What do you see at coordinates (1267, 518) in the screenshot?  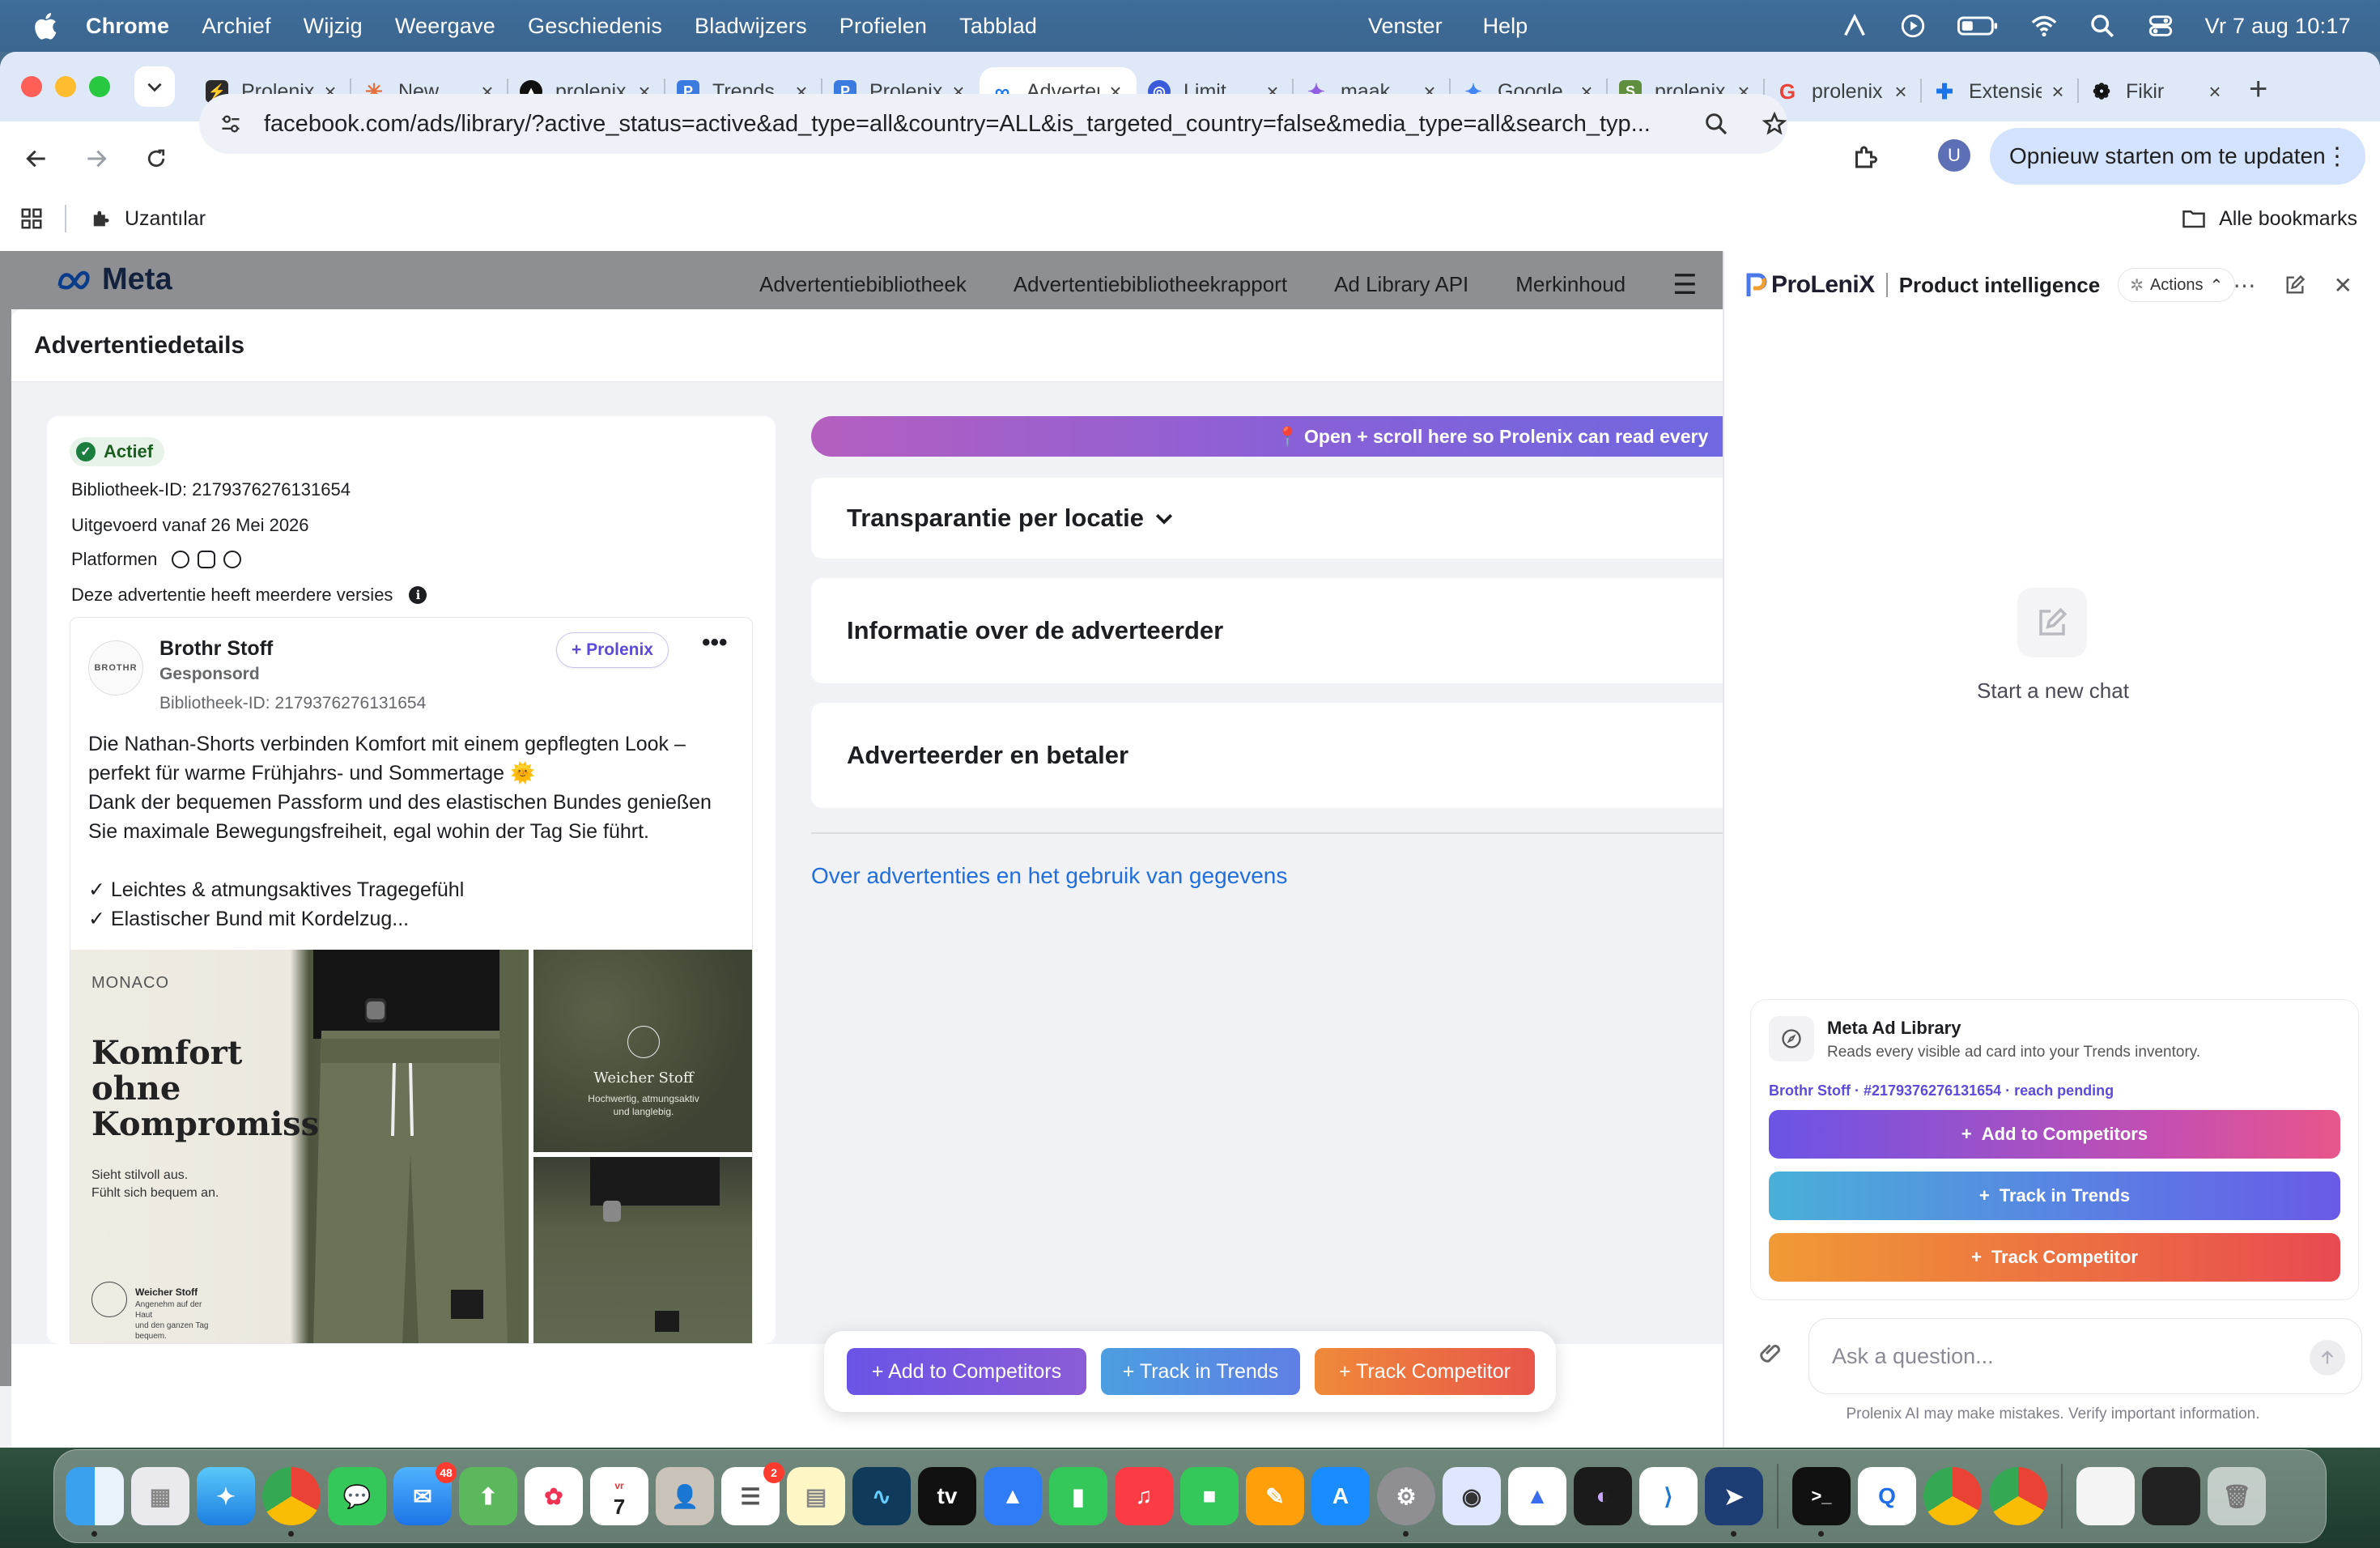 I see `section-transparantie: Transparantie per locatie` at bounding box center [1267, 518].